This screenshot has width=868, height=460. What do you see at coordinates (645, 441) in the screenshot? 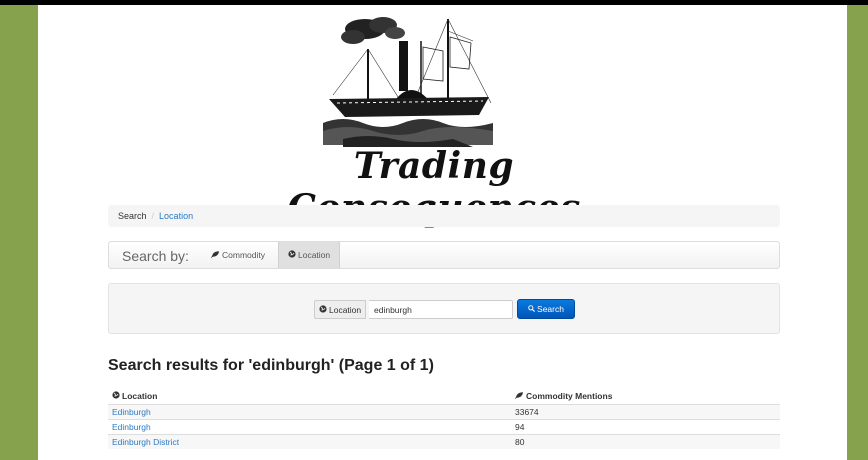
I see `mentions-cell: 80` at bounding box center [645, 441].